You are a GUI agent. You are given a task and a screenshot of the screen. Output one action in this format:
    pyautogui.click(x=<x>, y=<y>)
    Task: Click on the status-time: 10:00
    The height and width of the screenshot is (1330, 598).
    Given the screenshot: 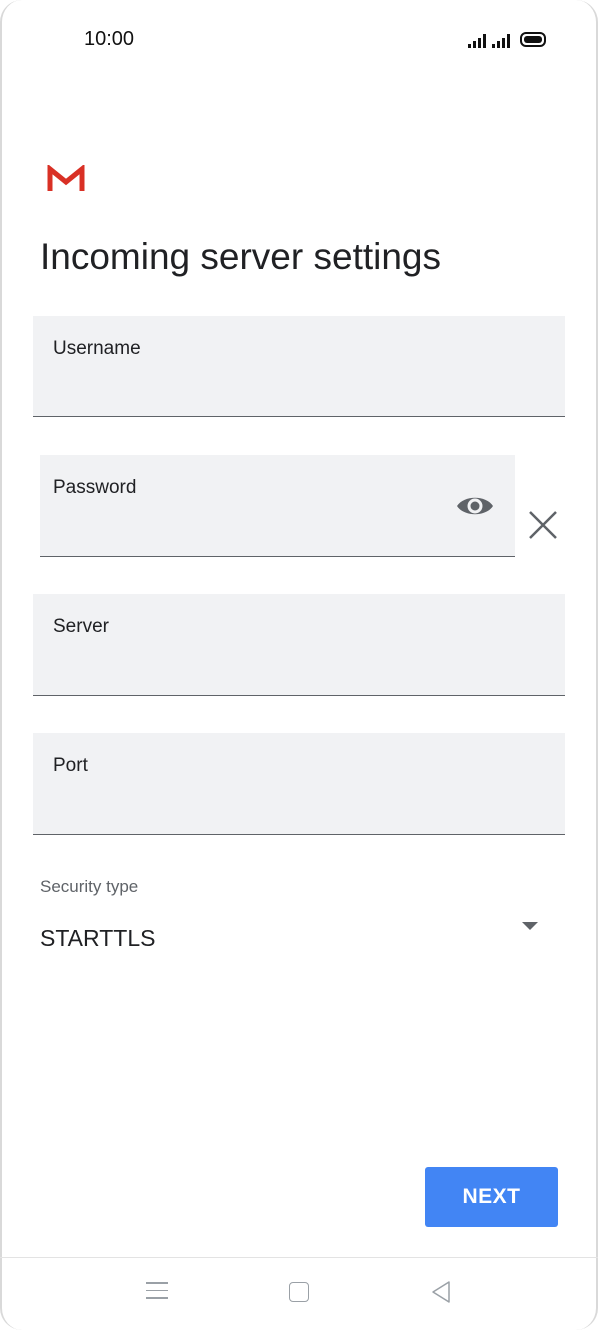 What is the action you would take?
    pyautogui.click(x=109, y=39)
    